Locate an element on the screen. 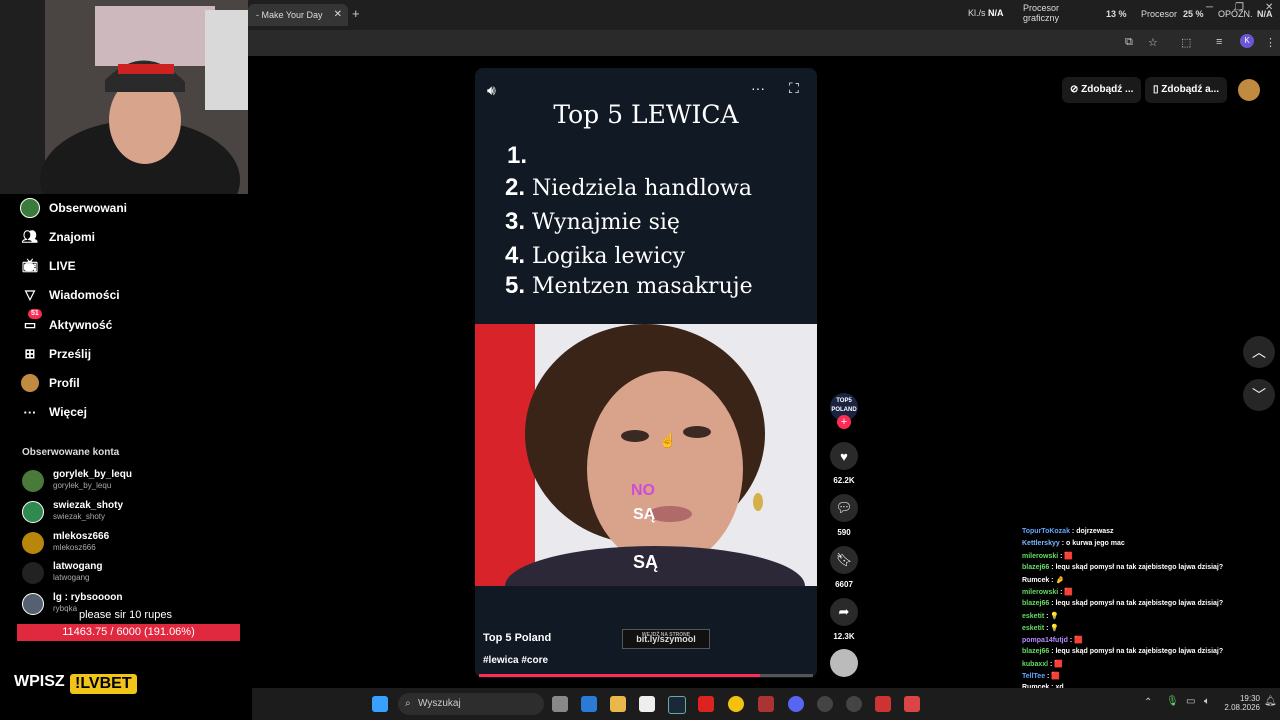 The image size is (1280, 720). chat-username: milerowski is located at coordinates (1040, 556).